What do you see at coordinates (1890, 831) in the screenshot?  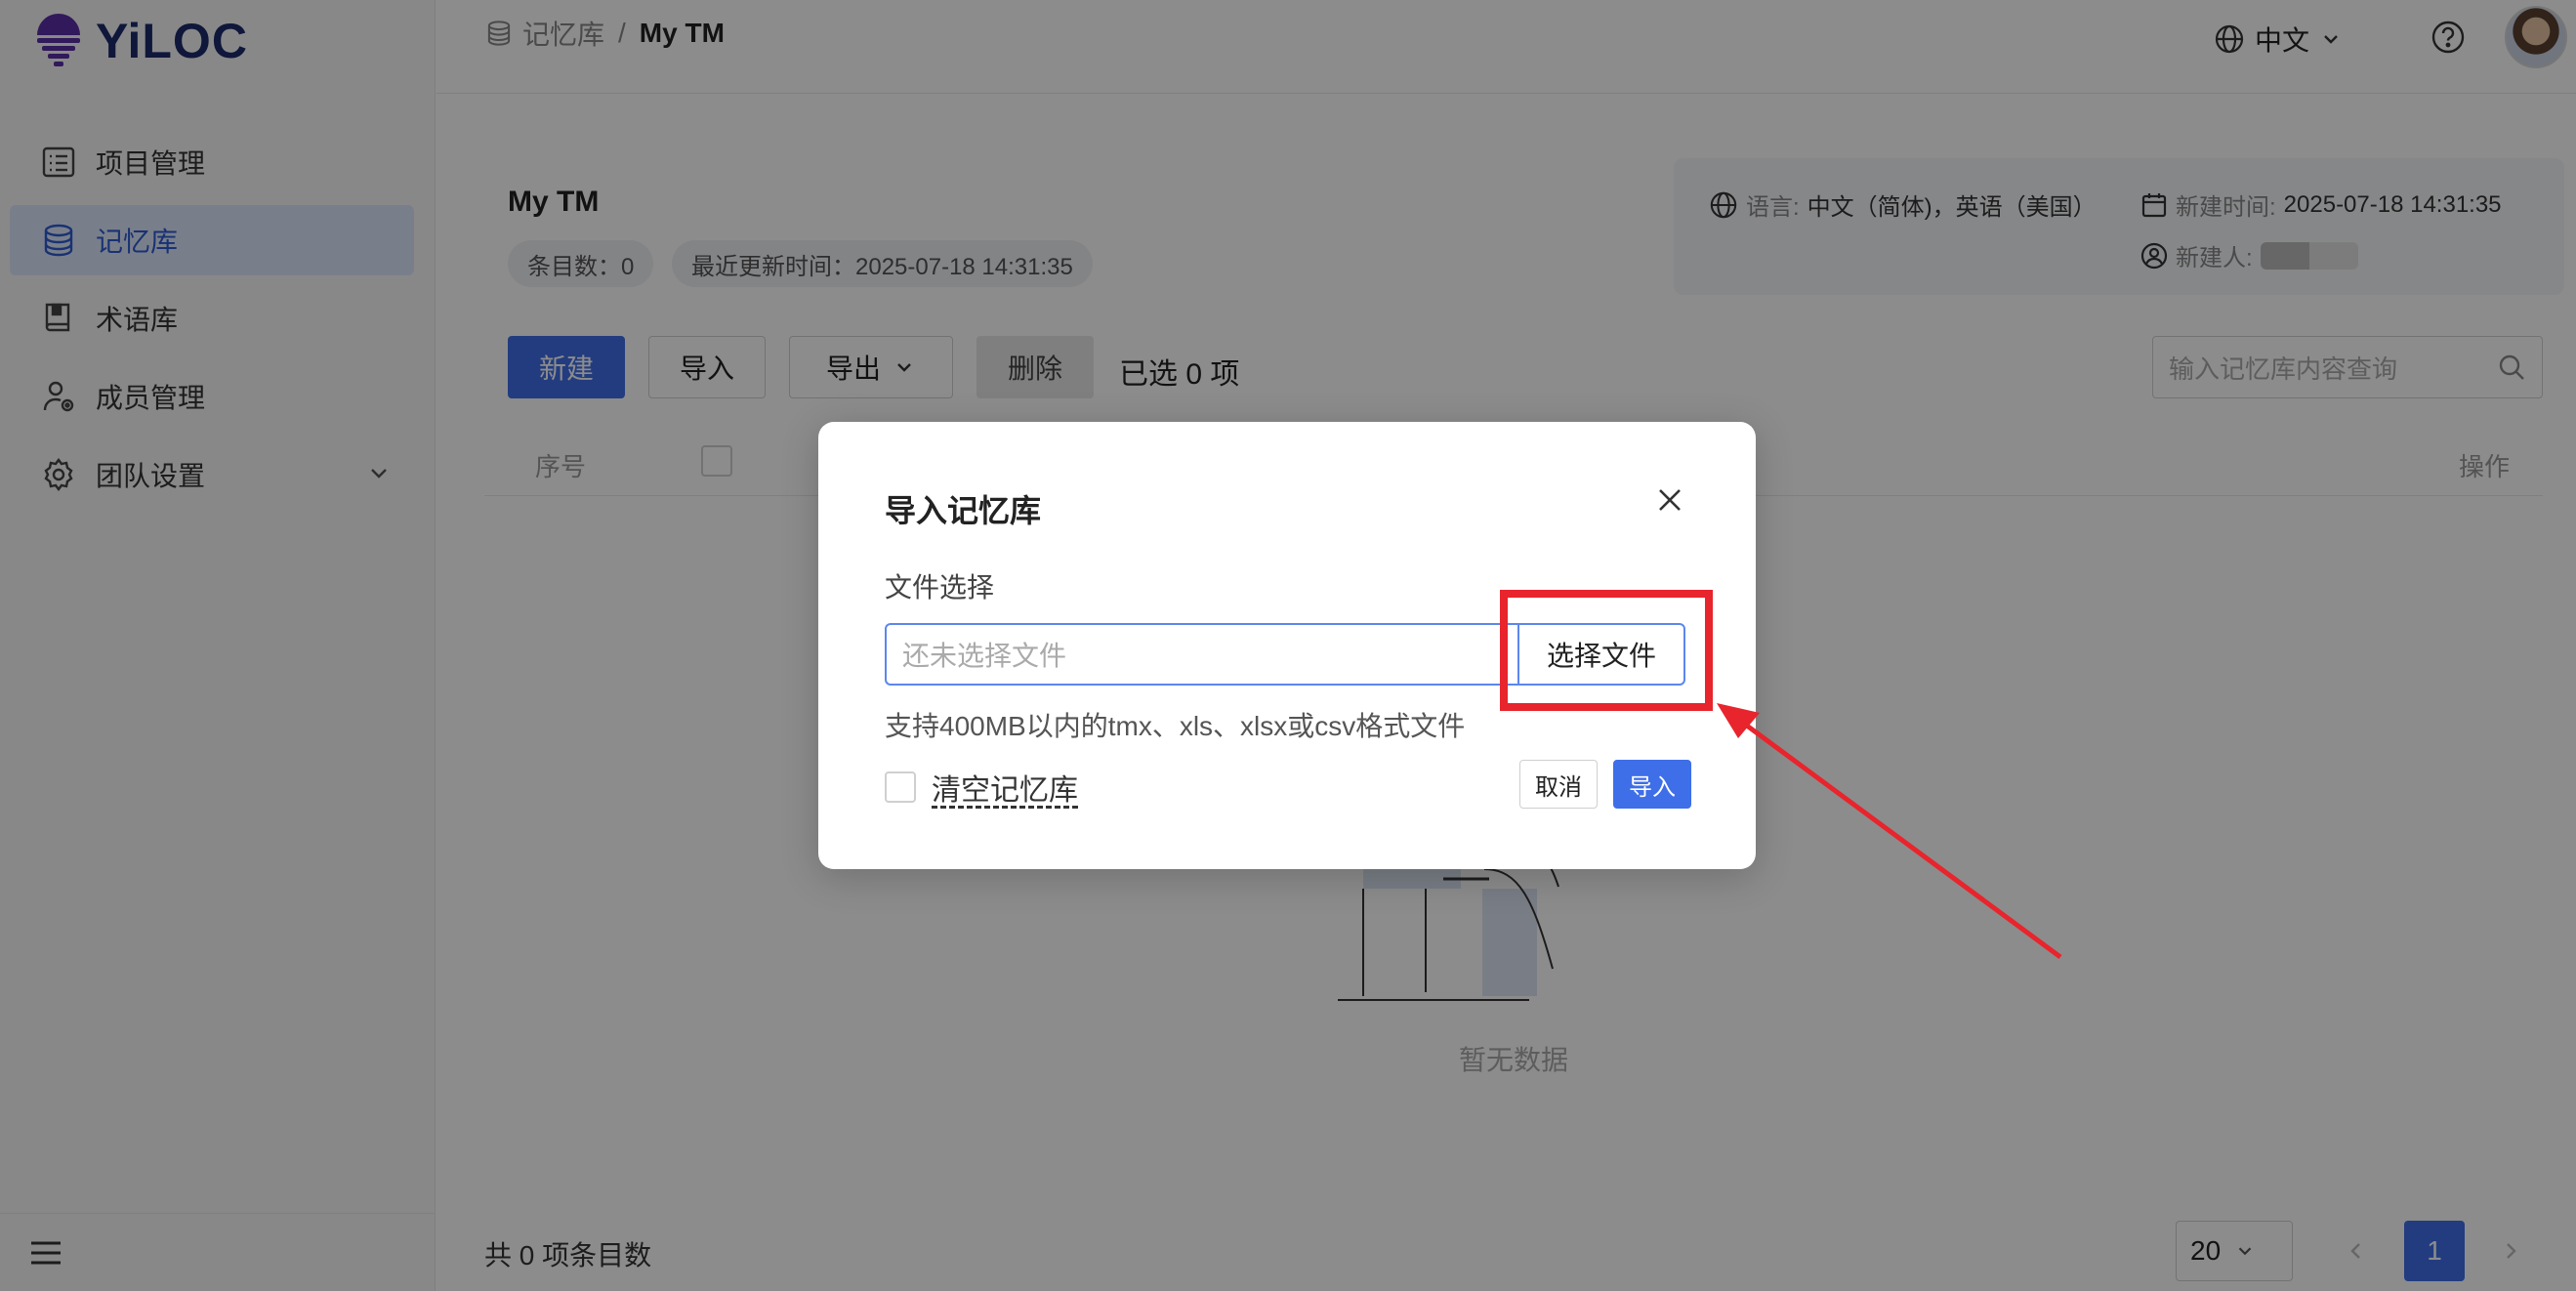 I see `annotation-arrow` at bounding box center [1890, 831].